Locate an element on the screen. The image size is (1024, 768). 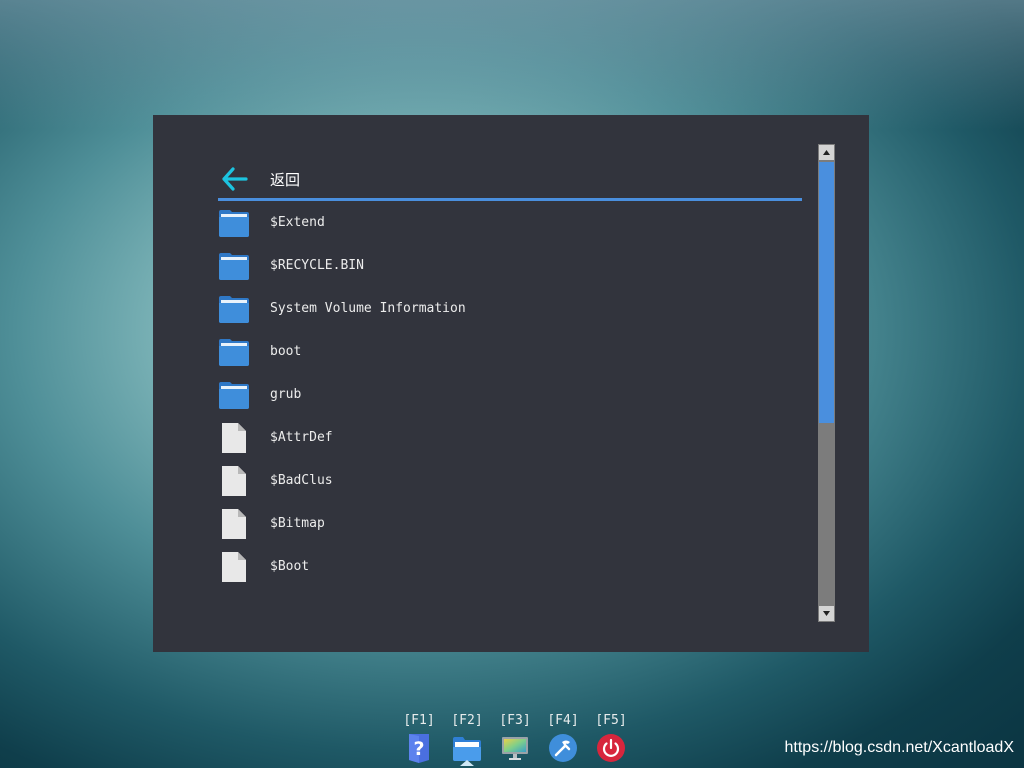
triangle-down-icon is located at coordinates (826, 613).